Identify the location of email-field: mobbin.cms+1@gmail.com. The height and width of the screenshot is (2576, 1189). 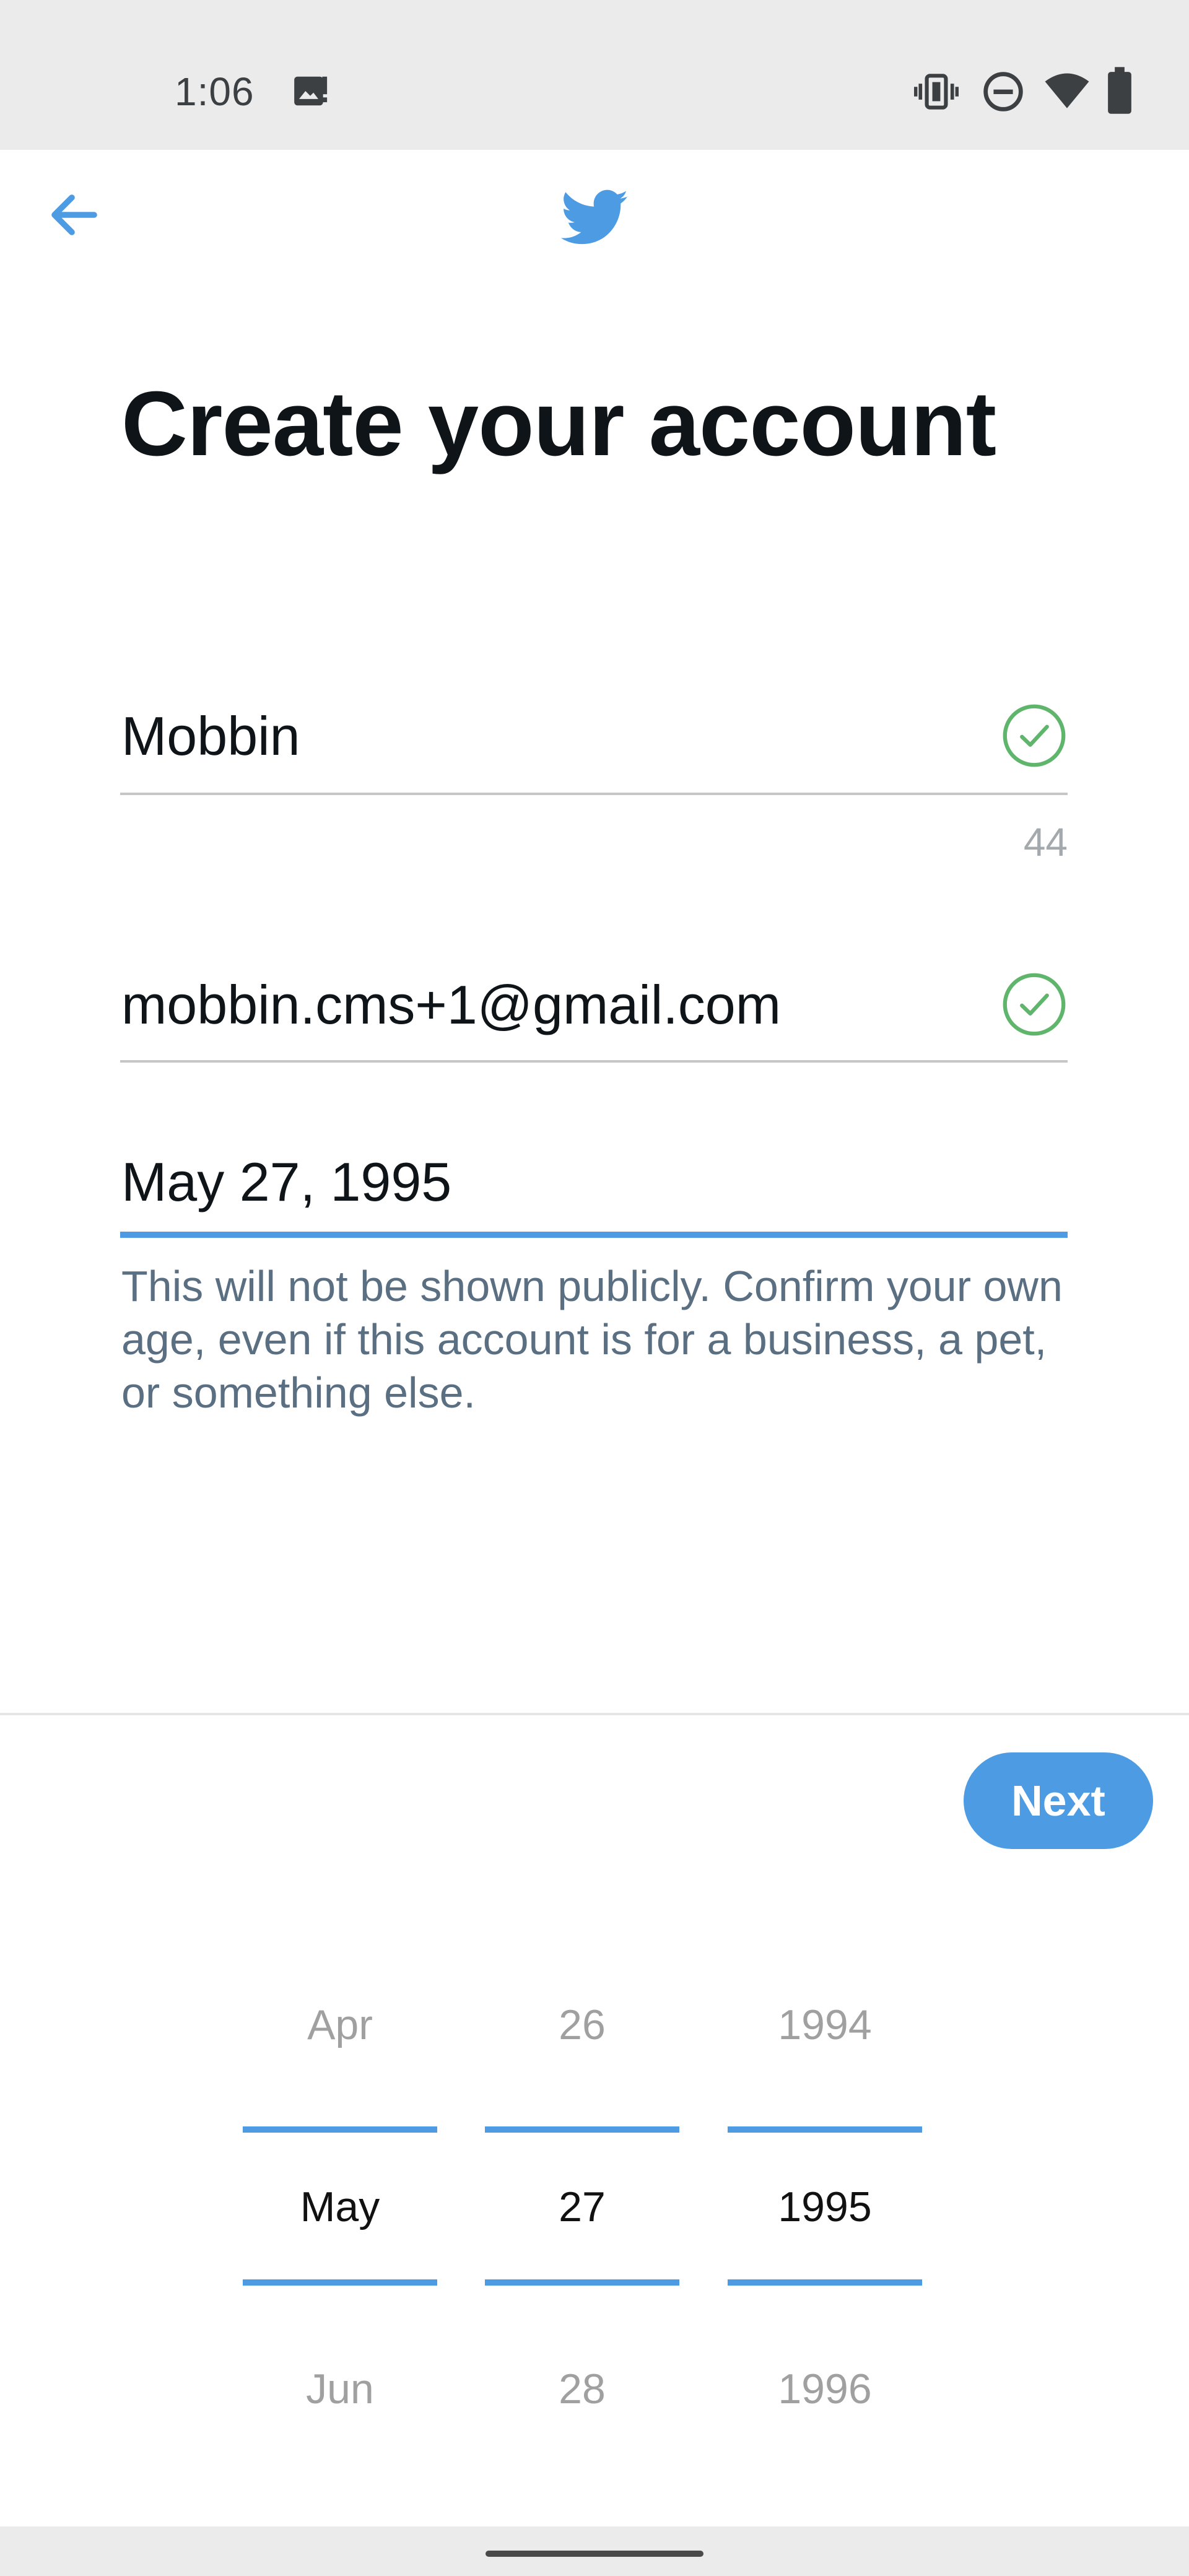
(594, 1014).